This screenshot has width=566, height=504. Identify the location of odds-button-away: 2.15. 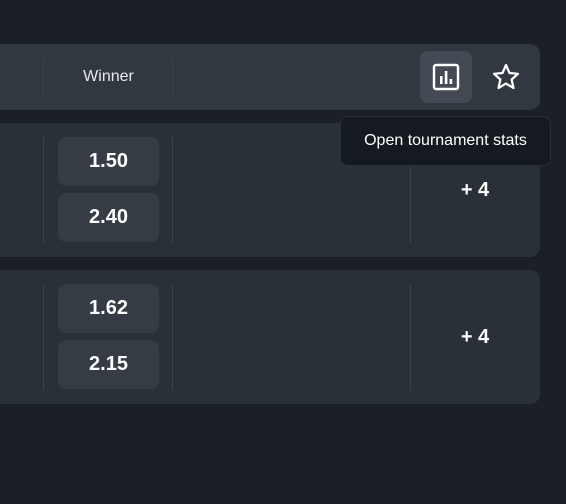
(108, 364).